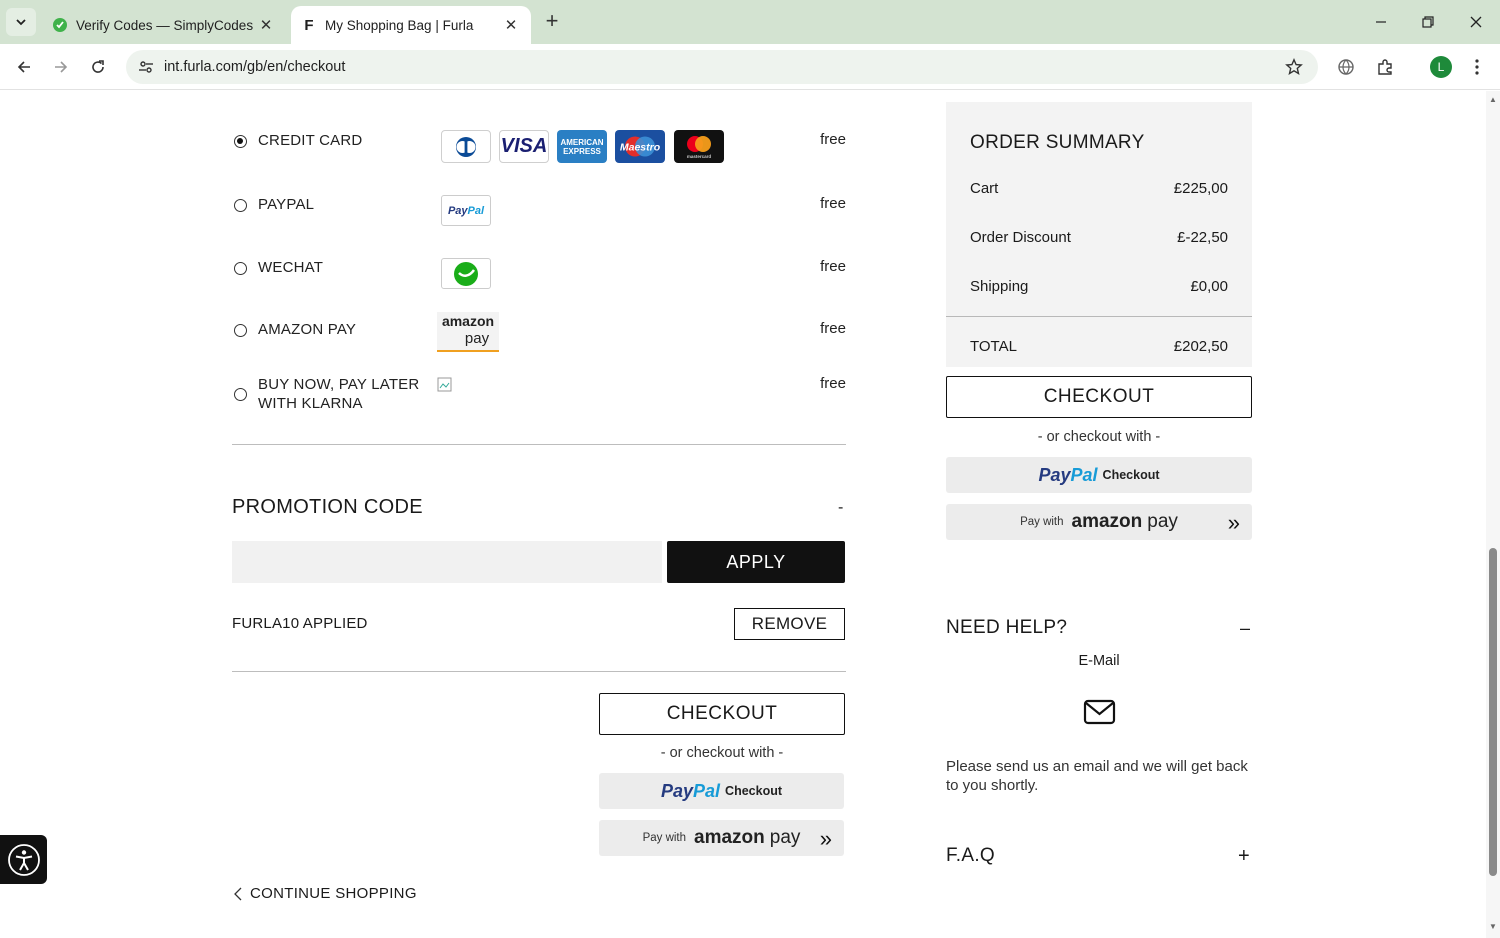  Describe the element at coordinates (333, 893) in the screenshot. I see `continue-shopping-label: CONTINUE SHOPPING` at that location.